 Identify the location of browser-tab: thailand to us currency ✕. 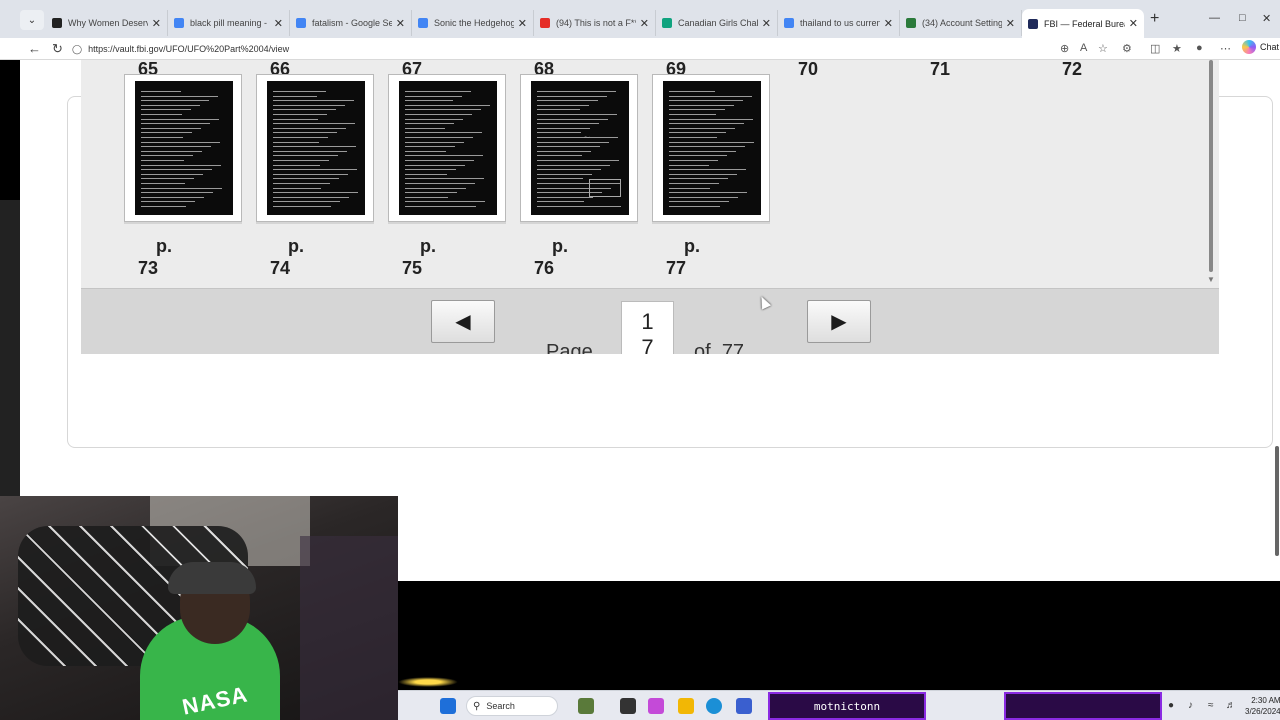
(839, 23).